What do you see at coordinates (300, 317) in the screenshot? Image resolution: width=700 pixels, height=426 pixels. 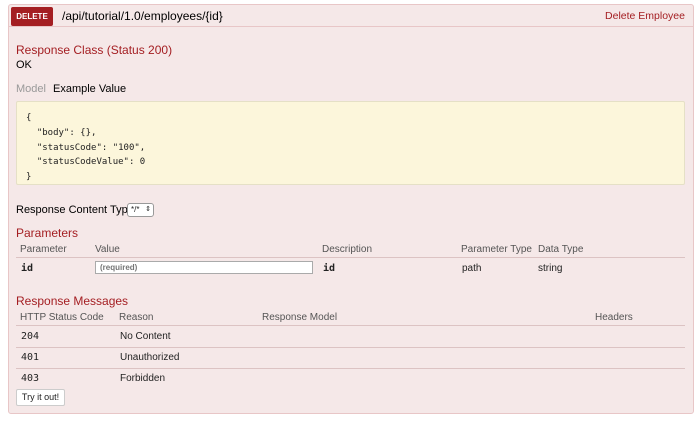 I see `resp-col-response-model: Response Model` at bounding box center [300, 317].